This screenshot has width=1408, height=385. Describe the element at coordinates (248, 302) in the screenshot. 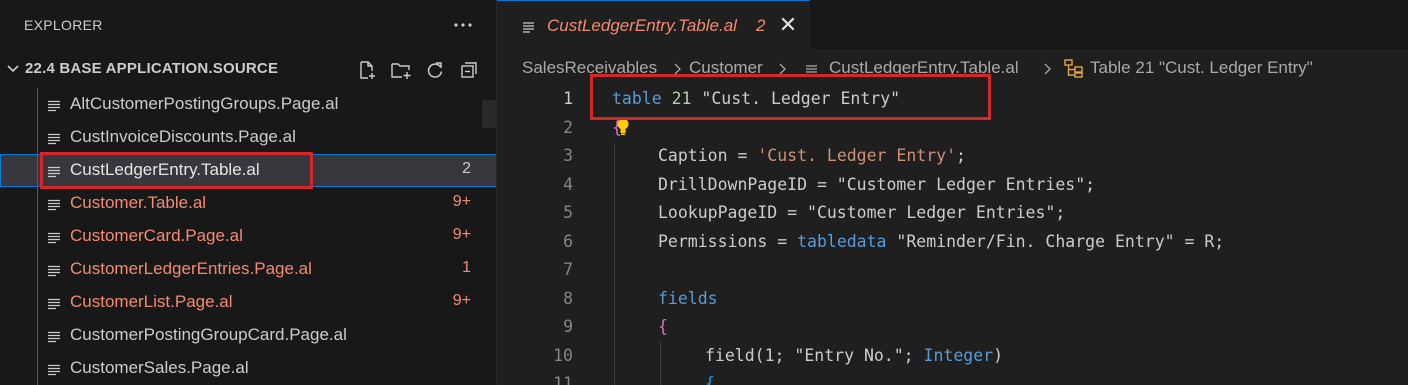

I see `file-item: CustomerList.Page.al 9+` at that location.